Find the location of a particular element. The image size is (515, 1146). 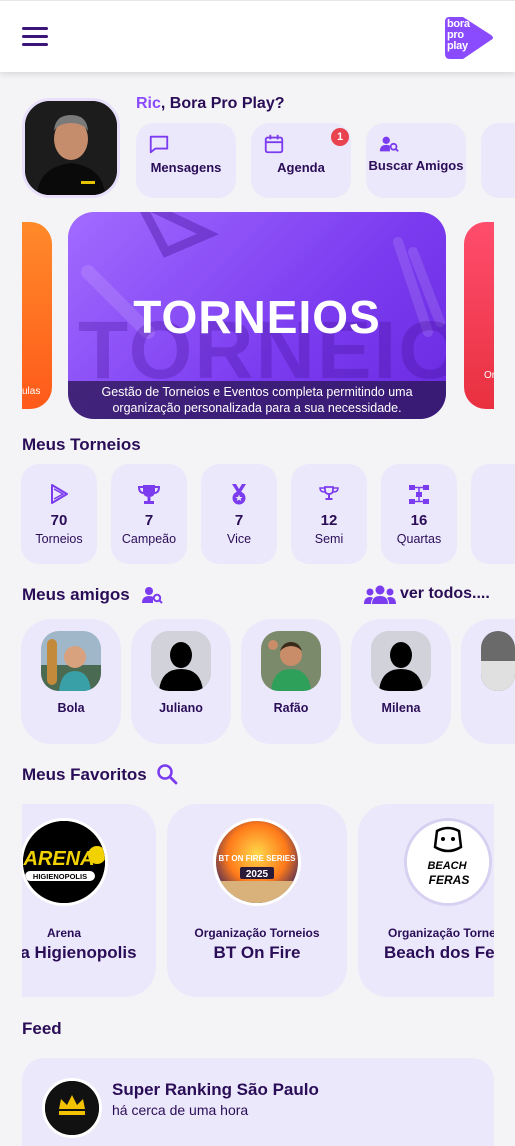

favorite-card: ARENA HIGIENOPOLIS Arena na Higienopolis is located at coordinates (89, 900).